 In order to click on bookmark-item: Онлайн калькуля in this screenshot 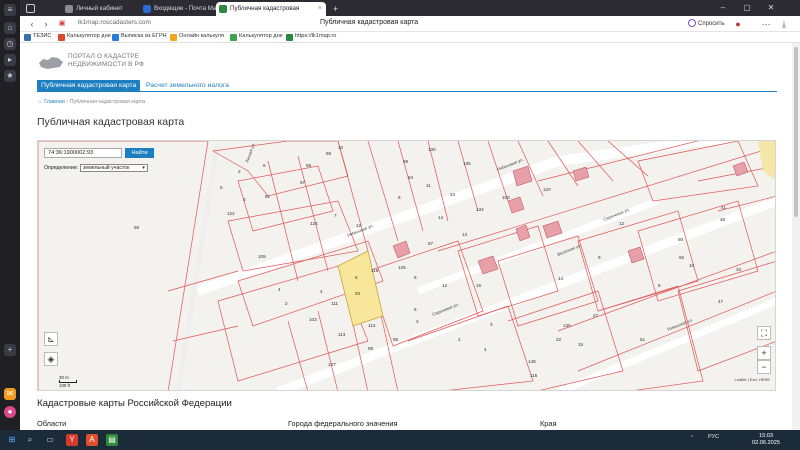, I will do `click(197, 37)`.